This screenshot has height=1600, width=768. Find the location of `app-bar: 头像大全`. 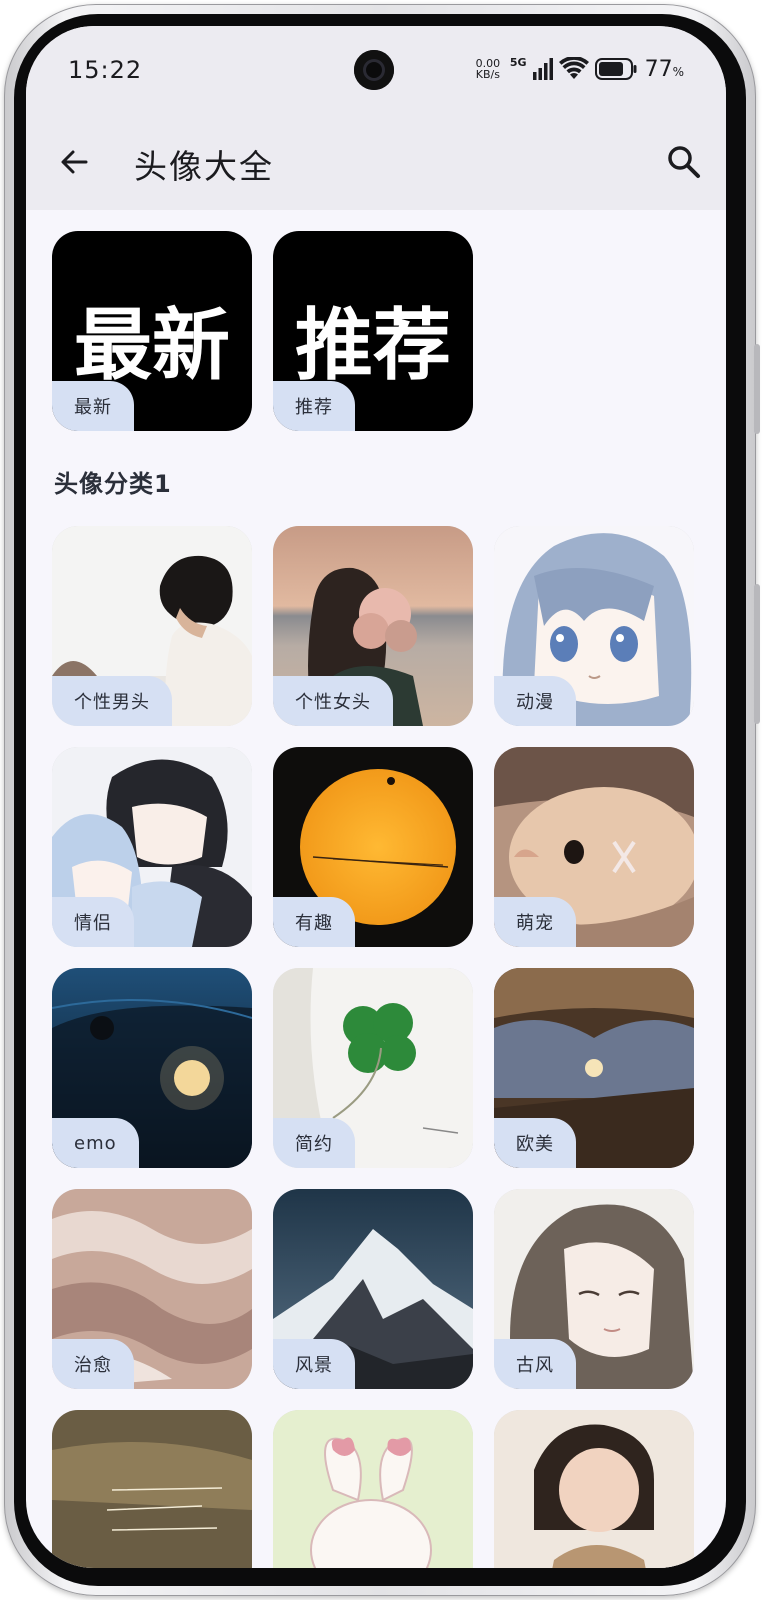

app-bar: 头像大全 is located at coordinates (376, 163).